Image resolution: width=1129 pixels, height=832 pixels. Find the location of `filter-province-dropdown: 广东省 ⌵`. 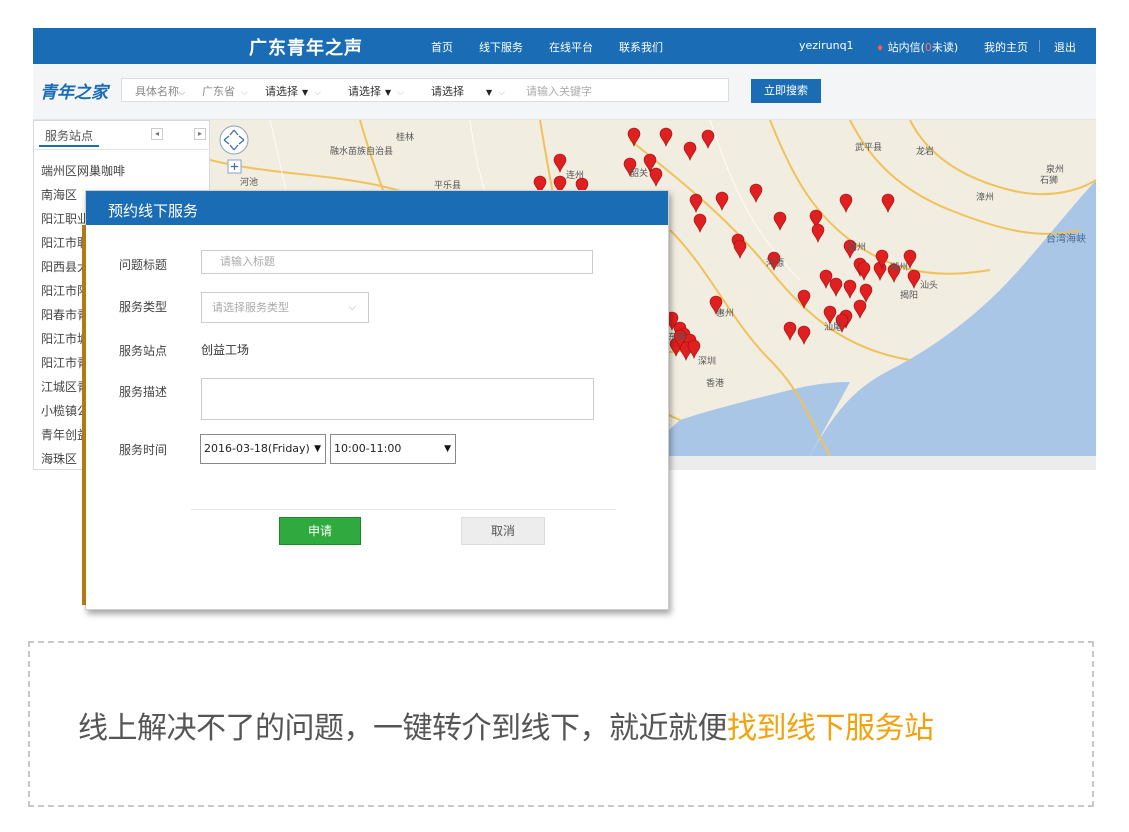

filter-province-dropdown: 广东省 ⌵ is located at coordinates (225, 91).